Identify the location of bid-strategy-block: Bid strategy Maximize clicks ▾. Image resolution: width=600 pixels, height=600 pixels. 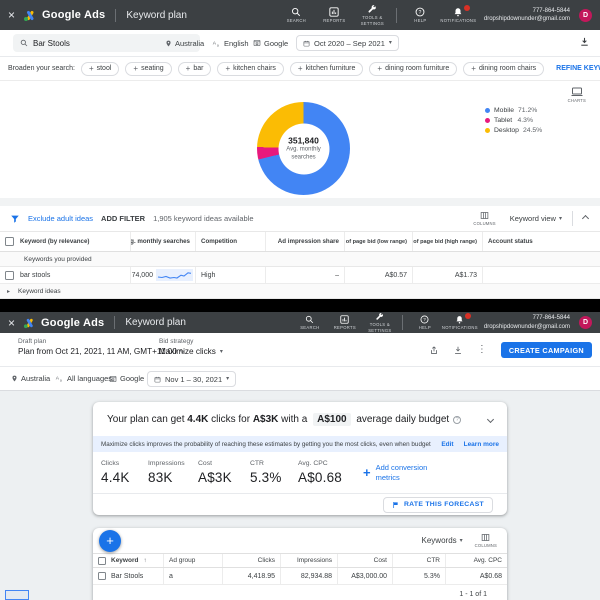
(191, 347).